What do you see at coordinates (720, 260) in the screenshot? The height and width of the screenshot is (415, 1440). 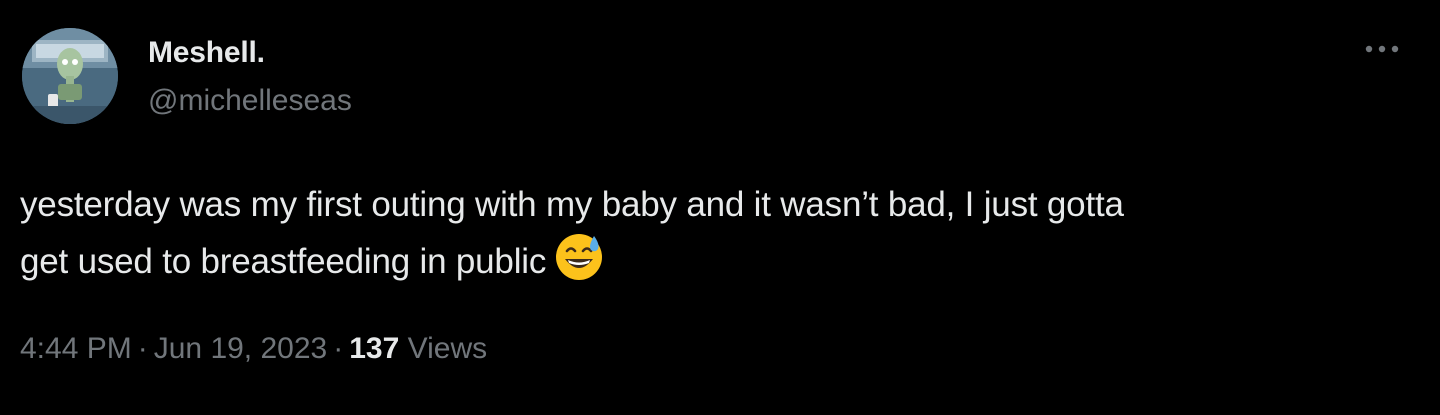 I see `tweet-text-line-2: get used to breastfeeding in public` at bounding box center [720, 260].